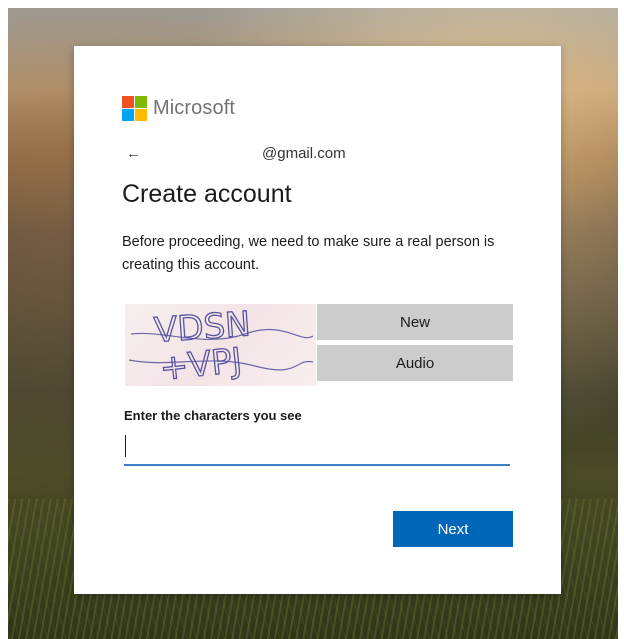  Describe the element at coordinates (194, 108) in the screenshot. I see `logo-text: Microsoft` at that location.